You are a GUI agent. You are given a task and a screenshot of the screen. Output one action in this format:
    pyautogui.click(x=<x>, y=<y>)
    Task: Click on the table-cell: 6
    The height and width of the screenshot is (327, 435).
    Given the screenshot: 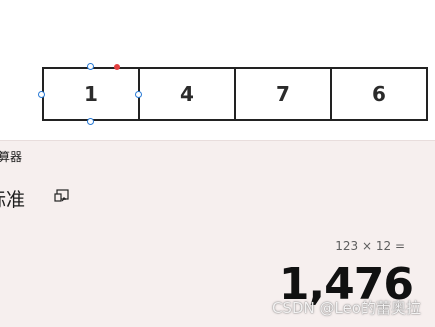 What is the action you would take?
    pyautogui.click(x=378, y=94)
    